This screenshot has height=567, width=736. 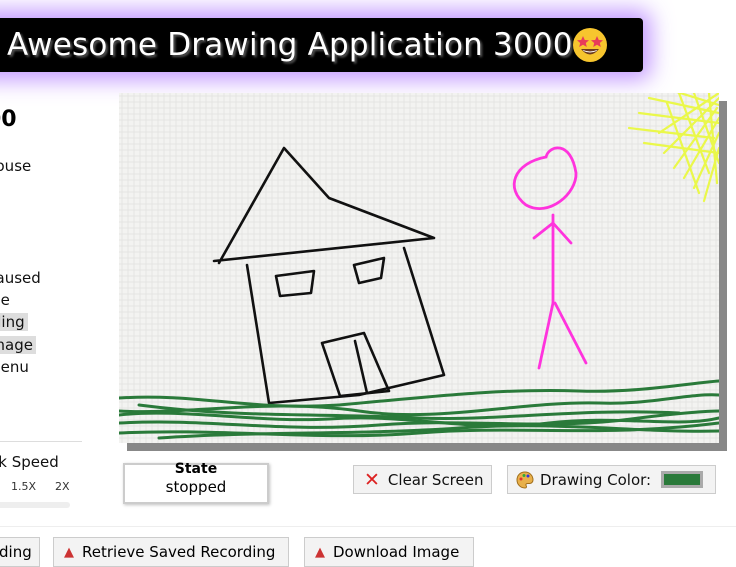 What do you see at coordinates (682, 479) in the screenshot?
I see `color-swatch` at bounding box center [682, 479].